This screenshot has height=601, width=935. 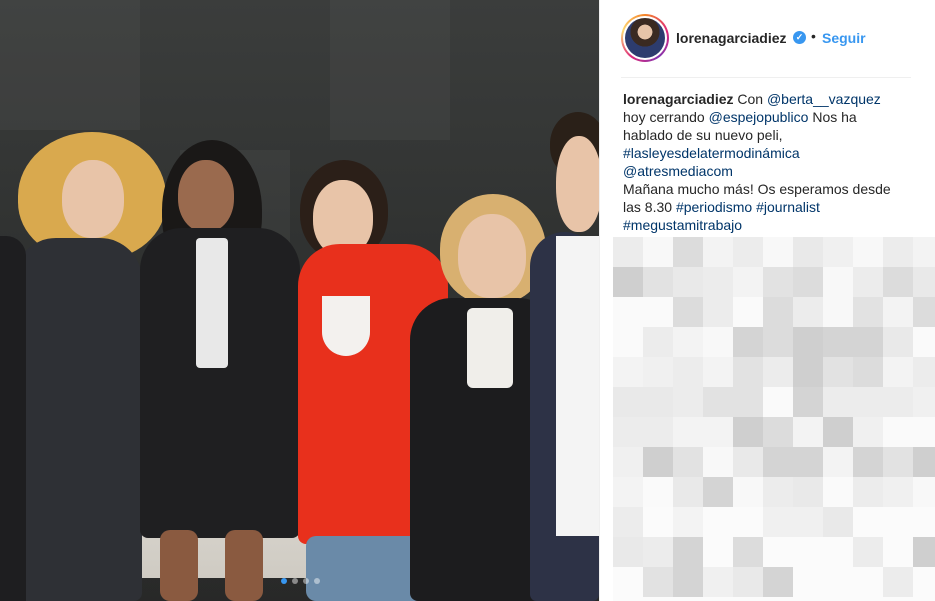 What do you see at coordinates (703, 135) in the screenshot?
I see `caption-text: hablado de su nuevo peli,` at bounding box center [703, 135].